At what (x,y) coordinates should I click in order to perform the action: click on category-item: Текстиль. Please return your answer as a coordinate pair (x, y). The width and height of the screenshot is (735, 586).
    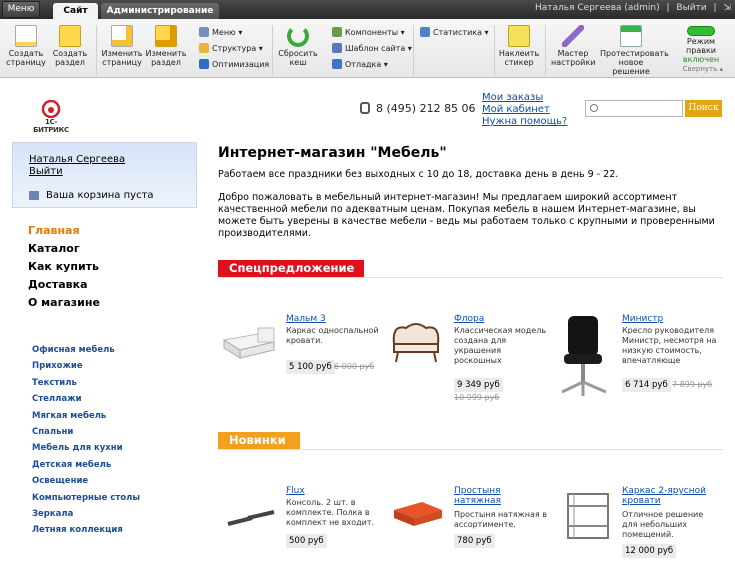
    Looking at the image, I should click on (86, 383).